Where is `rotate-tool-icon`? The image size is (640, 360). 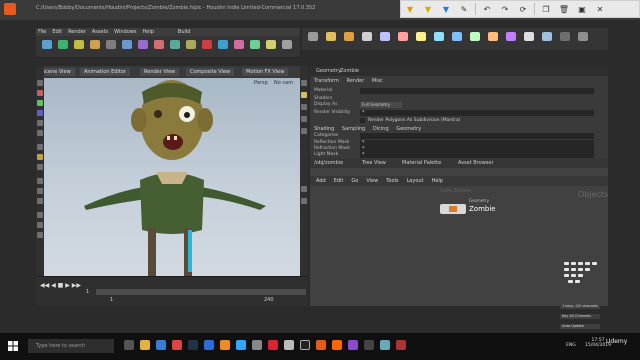 rotate-tool-icon is located at coordinates (40, 103).